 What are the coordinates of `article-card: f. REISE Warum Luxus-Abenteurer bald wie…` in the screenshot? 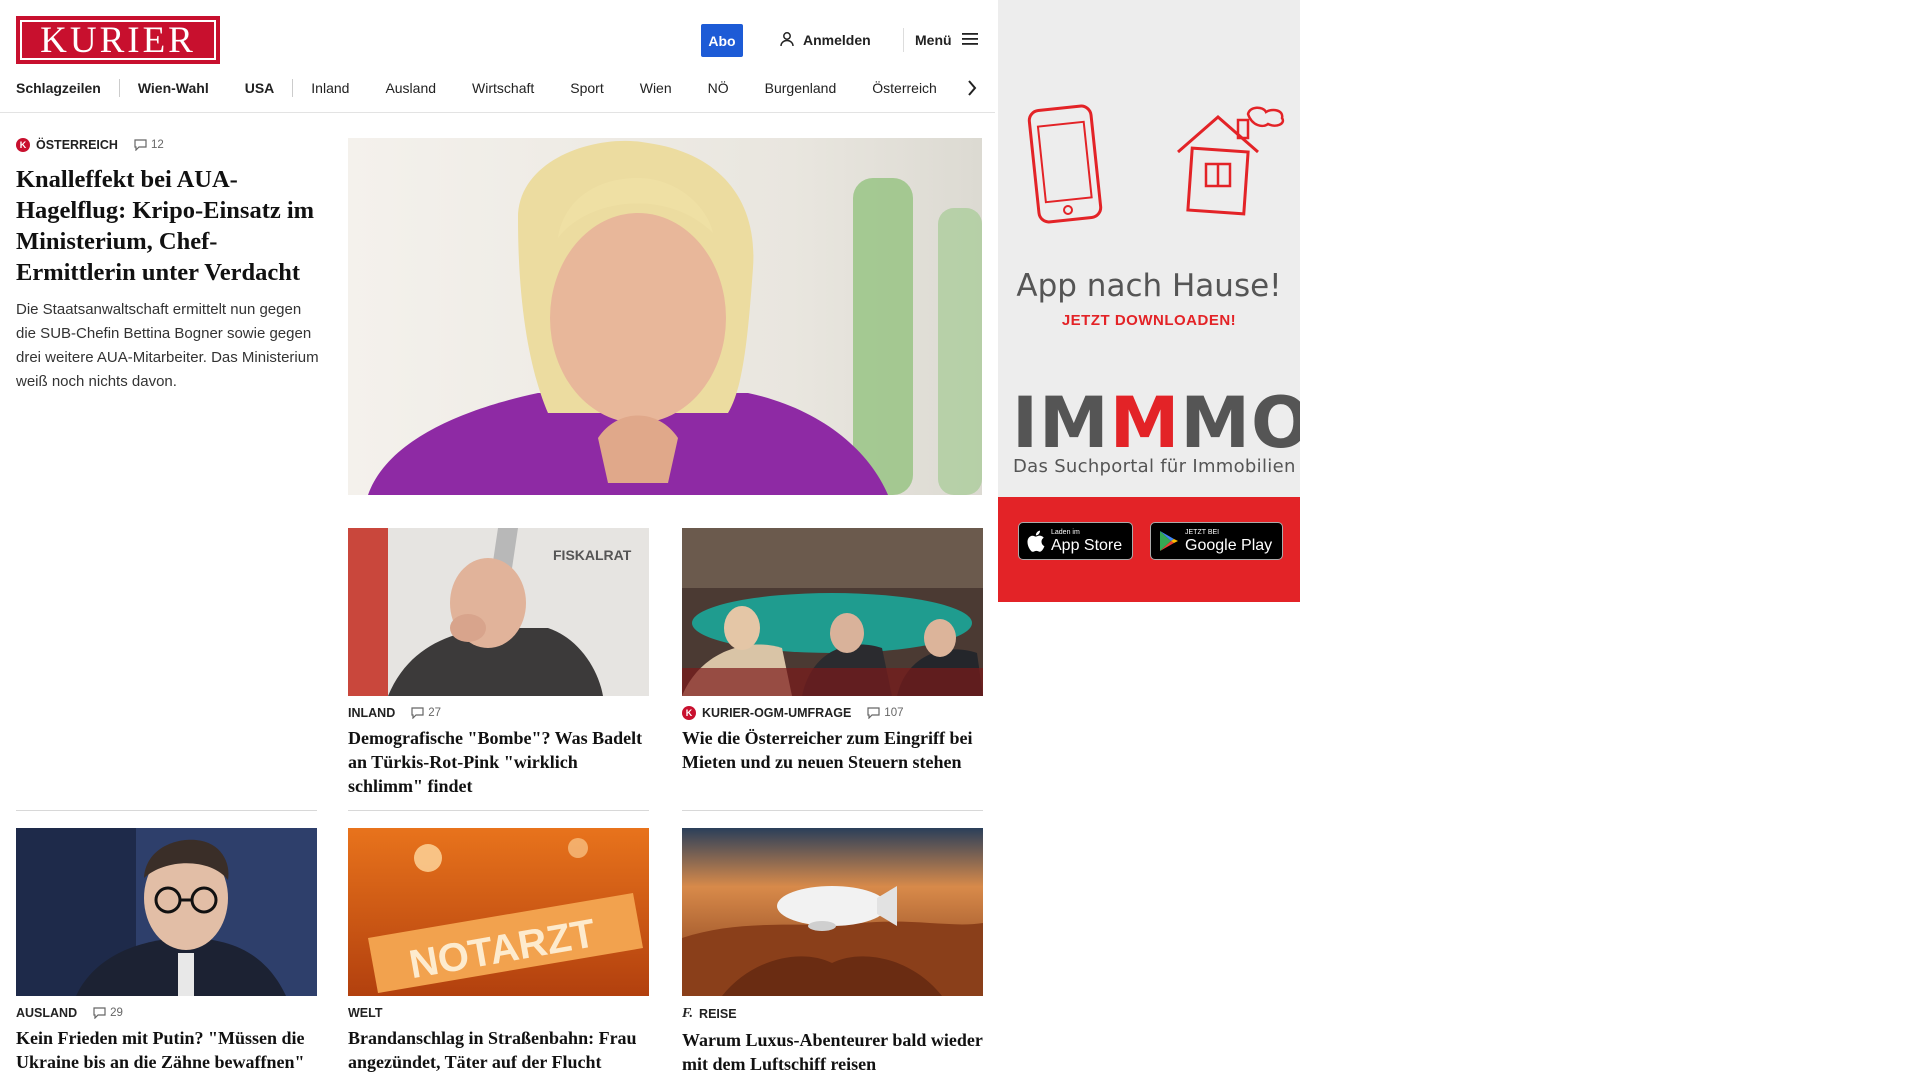 It's located at (832, 952).